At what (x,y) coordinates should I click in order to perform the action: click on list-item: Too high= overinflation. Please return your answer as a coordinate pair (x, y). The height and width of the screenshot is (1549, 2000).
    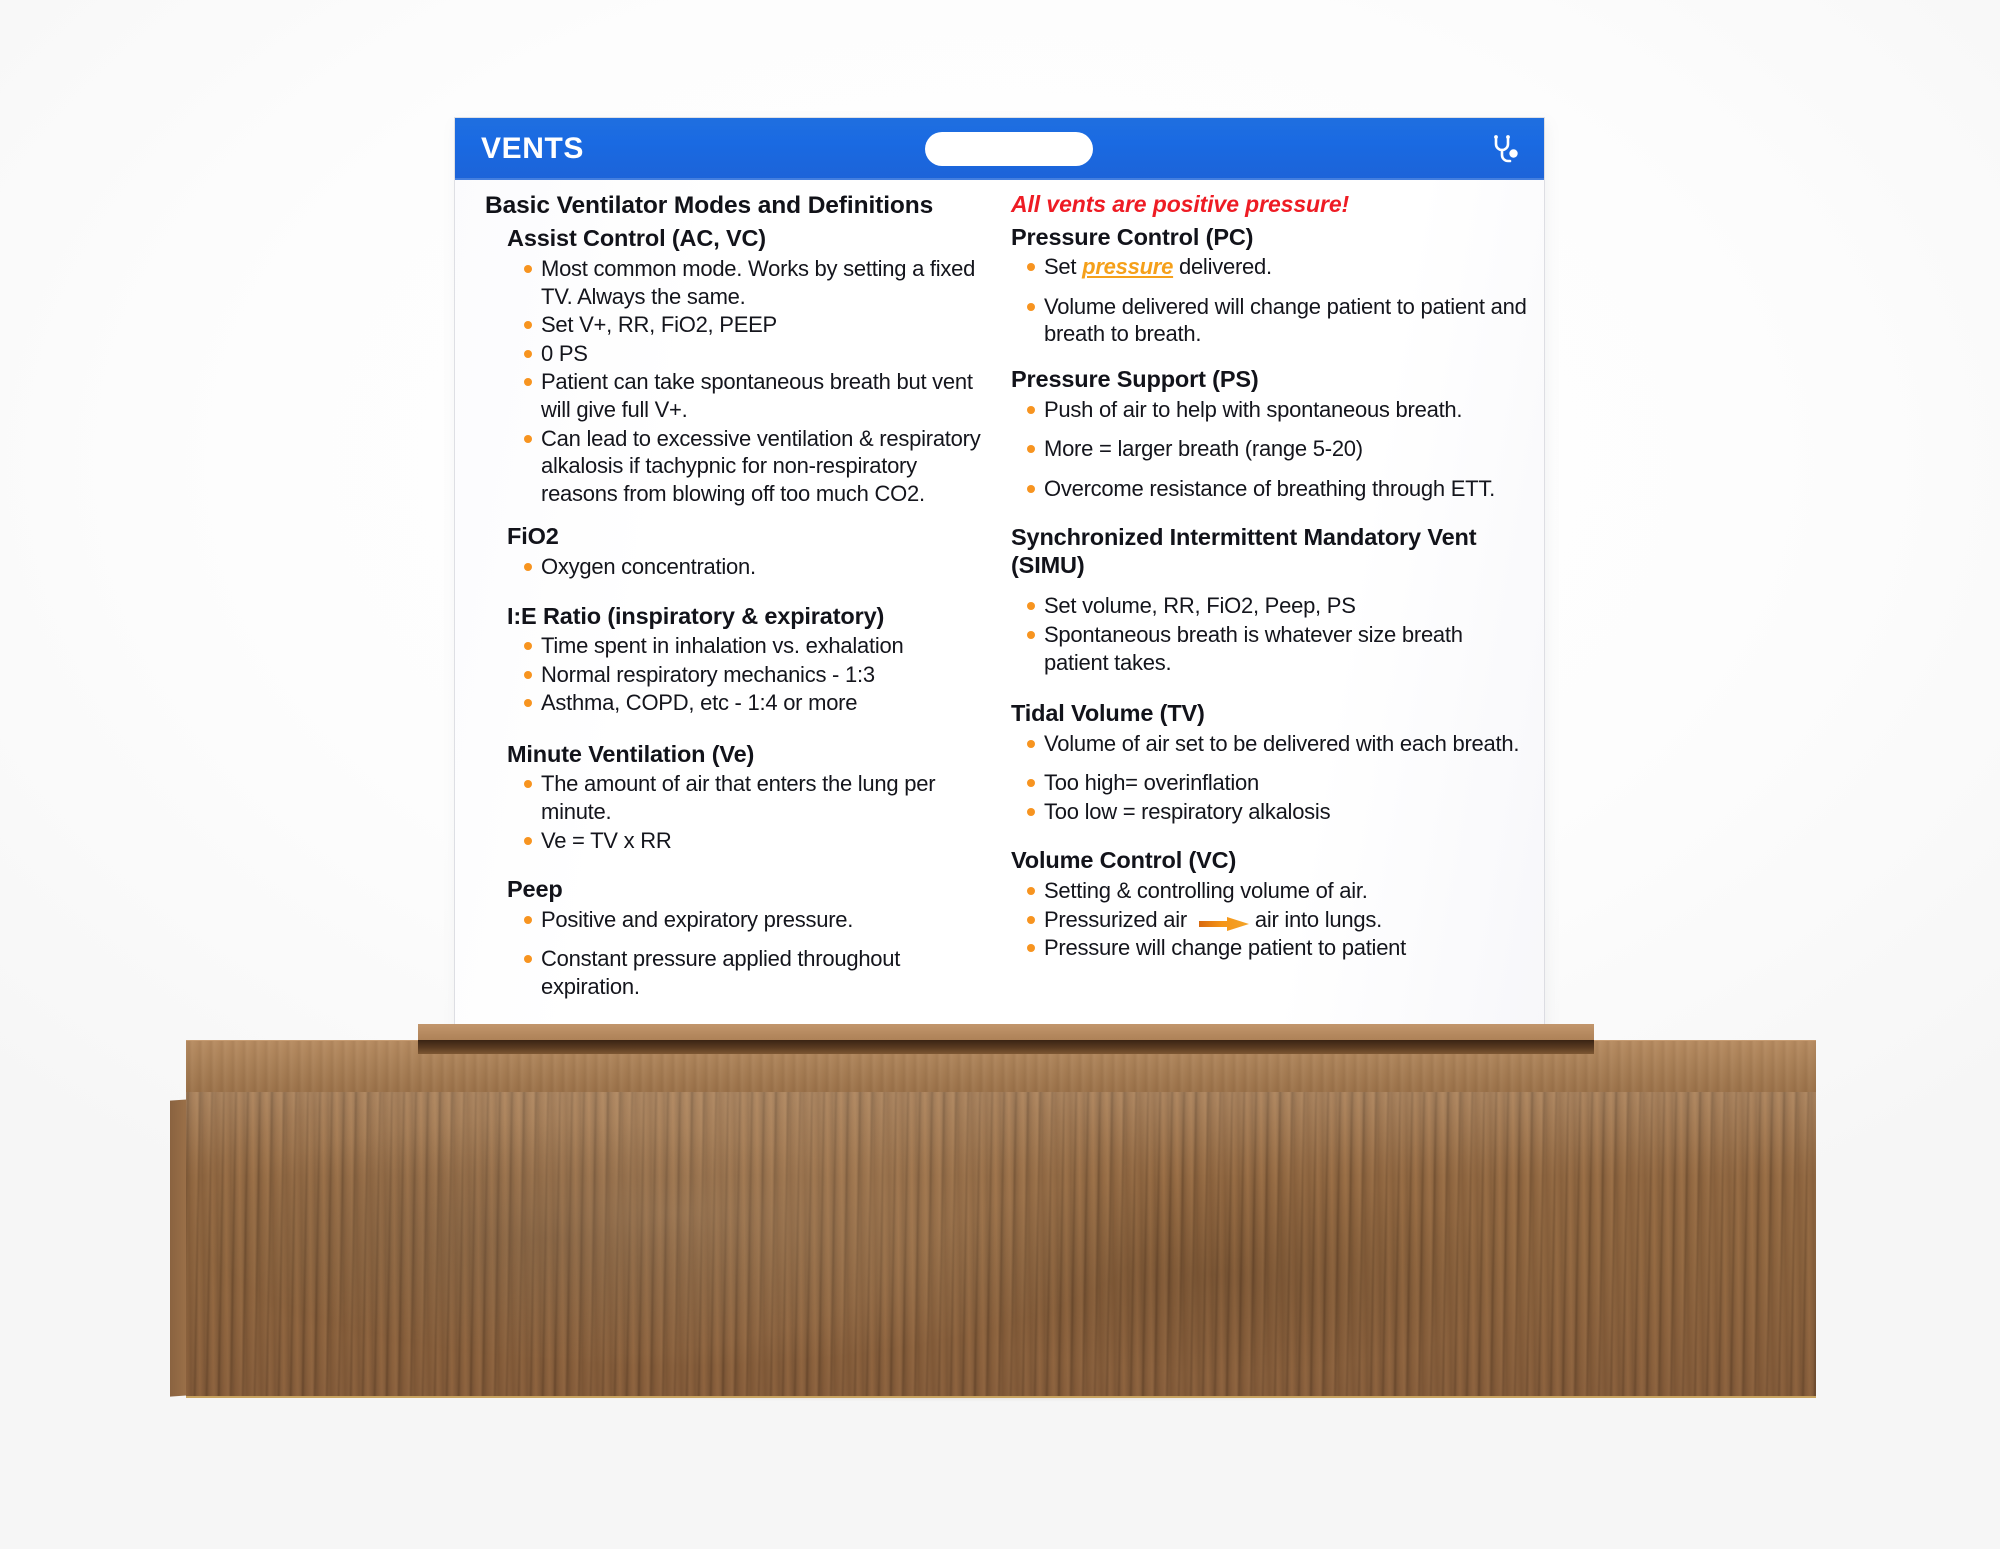
    Looking at the image, I should click on (1277, 783).